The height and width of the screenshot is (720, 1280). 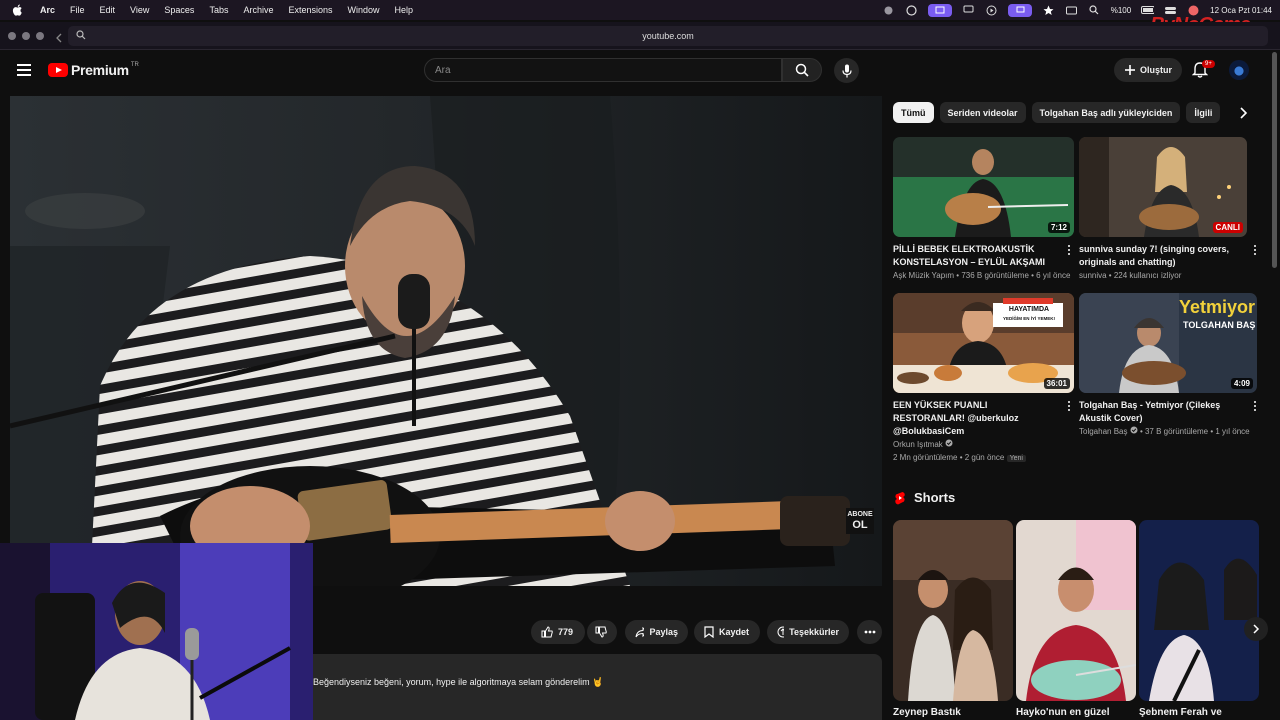 What do you see at coordinates (1029, 318) in the screenshot?
I see `thumbnail-subtitle: YEDİĞİM EN İYİ YEMEK!` at bounding box center [1029, 318].